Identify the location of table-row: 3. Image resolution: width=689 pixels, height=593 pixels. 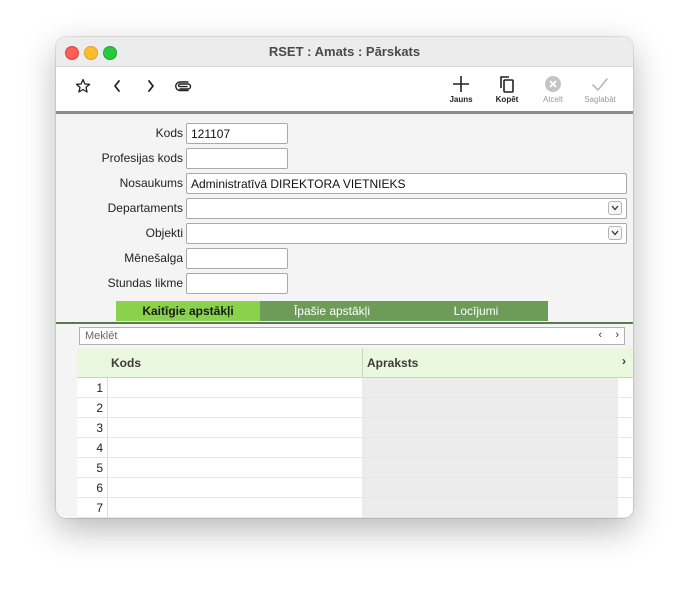
(355, 428).